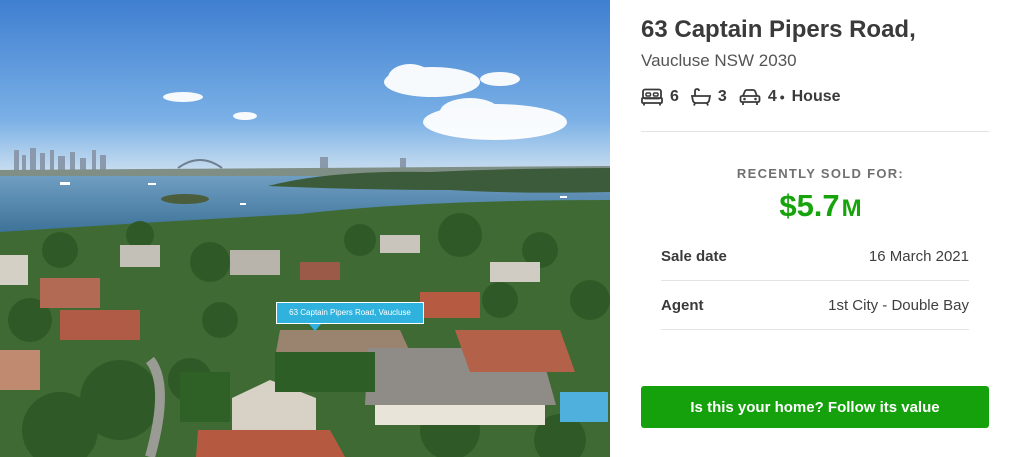  What do you see at coordinates (694, 256) in the screenshot?
I see `sale-date-label: Sale date` at bounding box center [694, 256].